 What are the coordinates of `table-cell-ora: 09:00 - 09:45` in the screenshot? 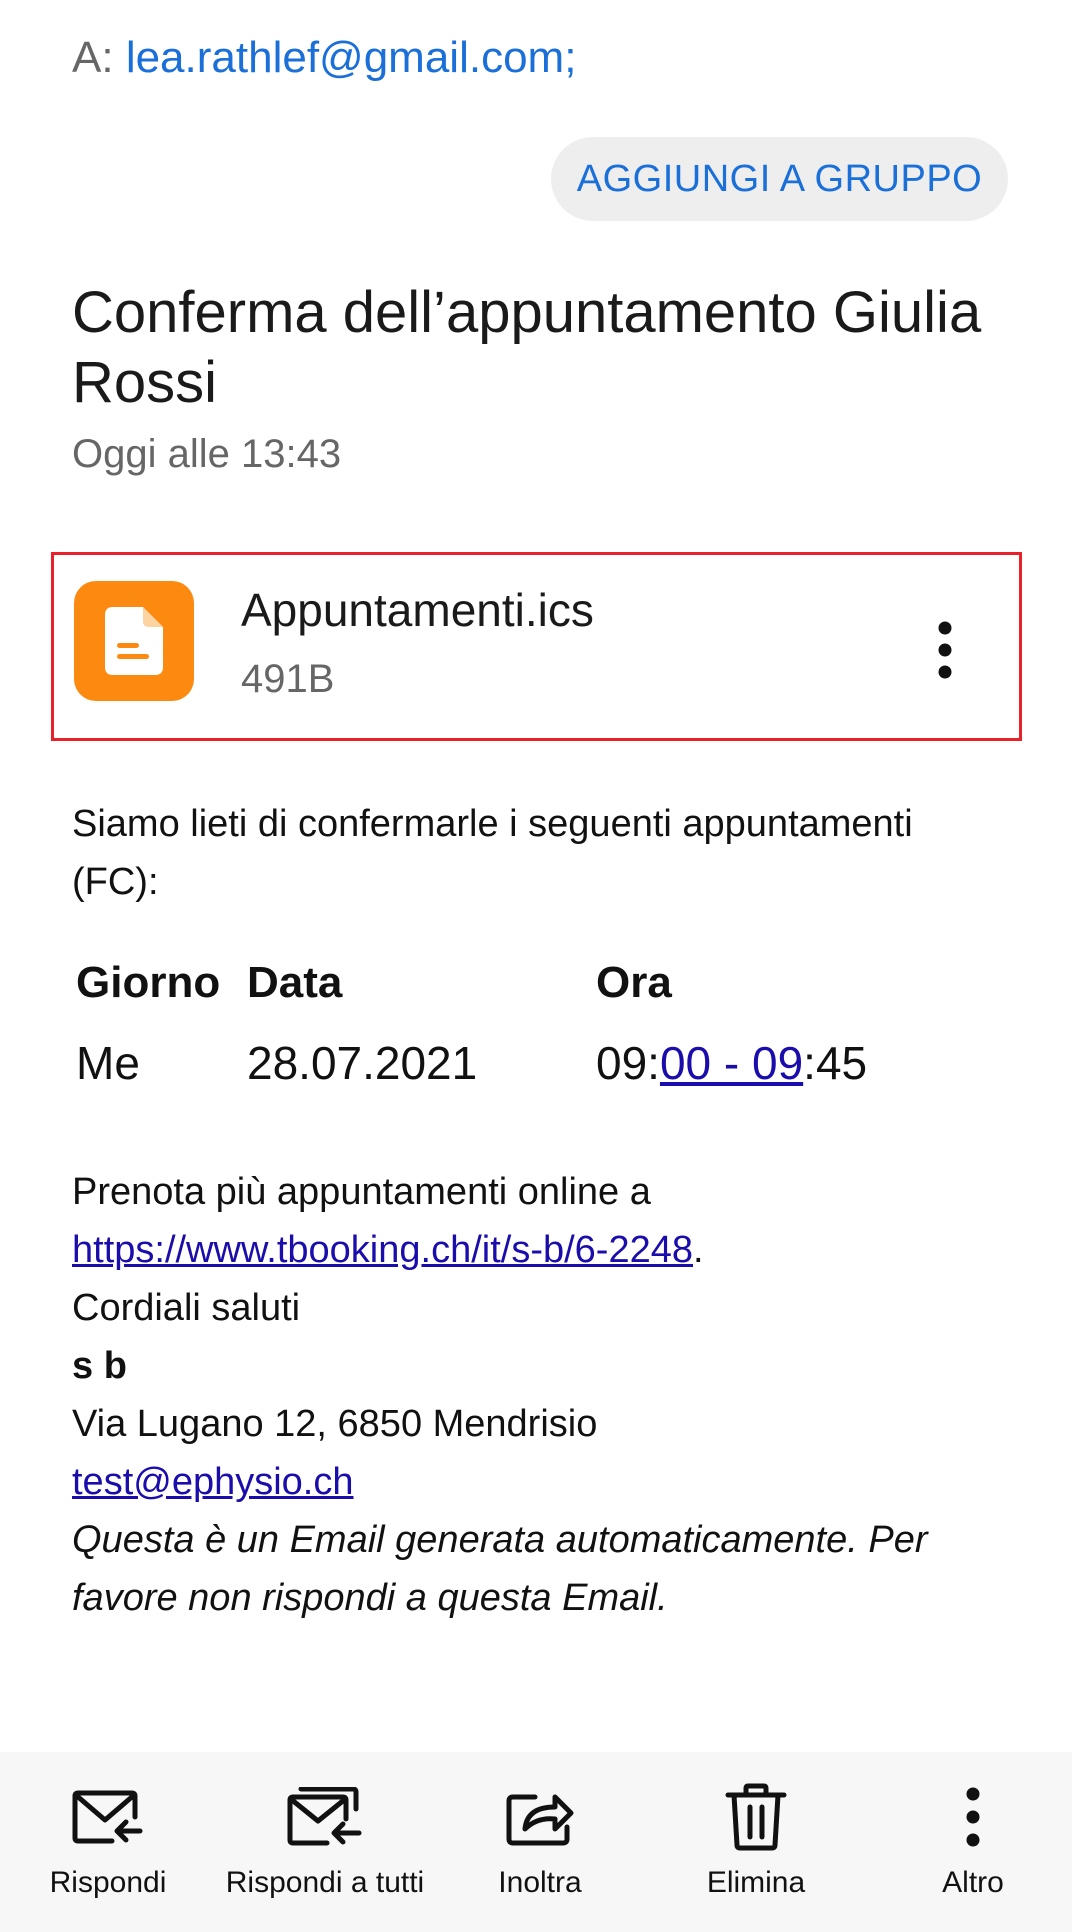 It's located at (731, 1063).